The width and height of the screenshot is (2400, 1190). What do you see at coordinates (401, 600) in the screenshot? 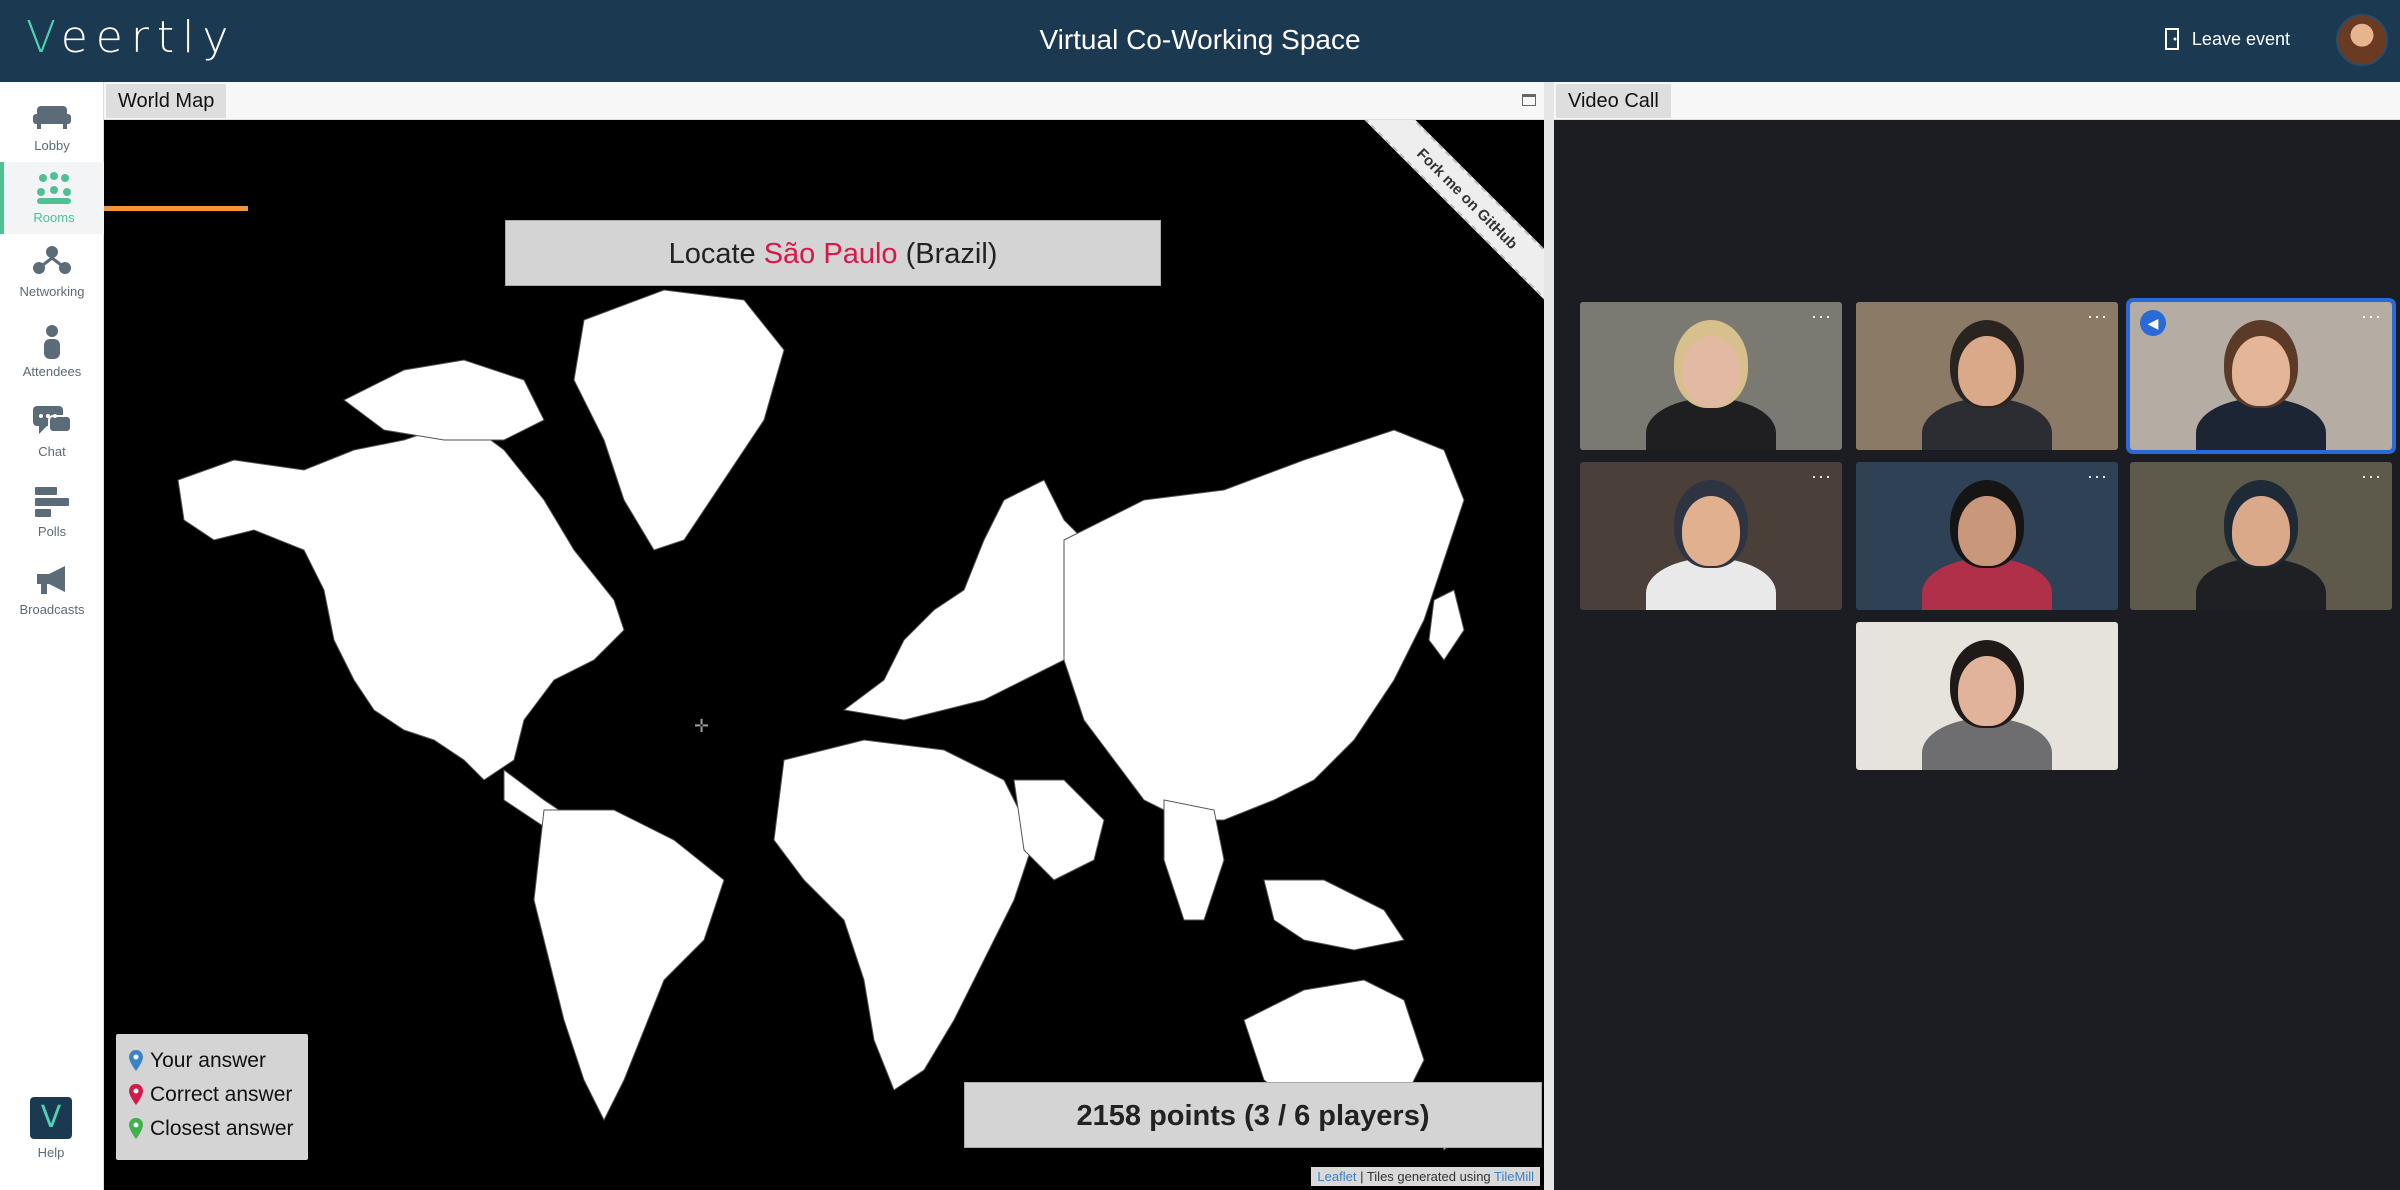
I see `north-america-landmass` at bounding box center [401, 600].